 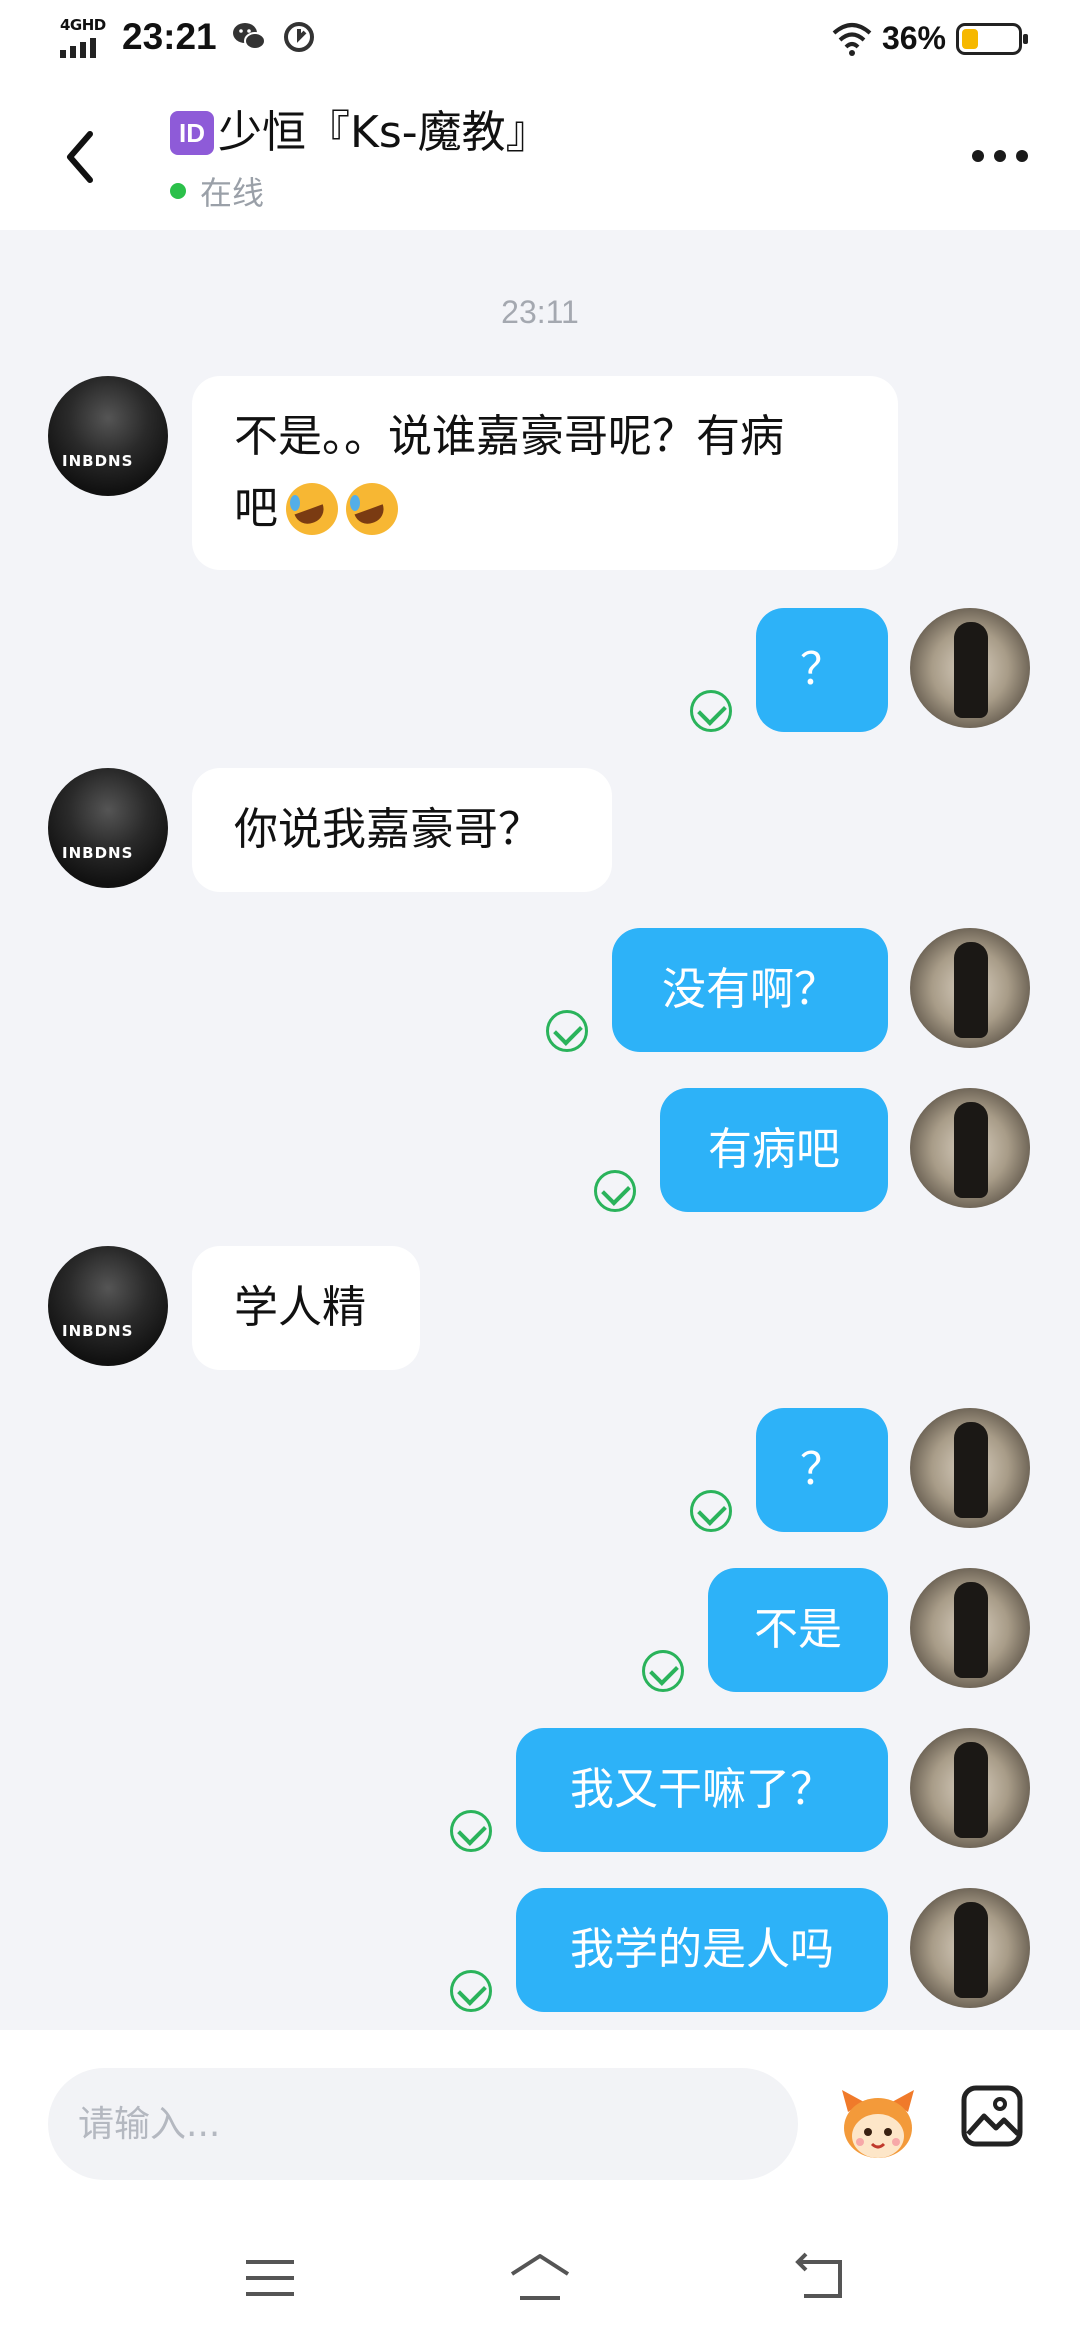 I want to click on message-sent: 我又干嘛了？, so click(x=540, y=1790).